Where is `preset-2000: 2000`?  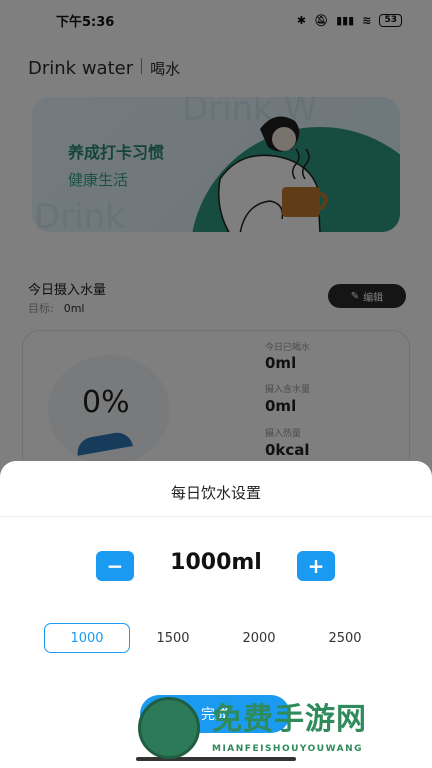
preset-2000: 2000 is located at coordinates (259, 638).